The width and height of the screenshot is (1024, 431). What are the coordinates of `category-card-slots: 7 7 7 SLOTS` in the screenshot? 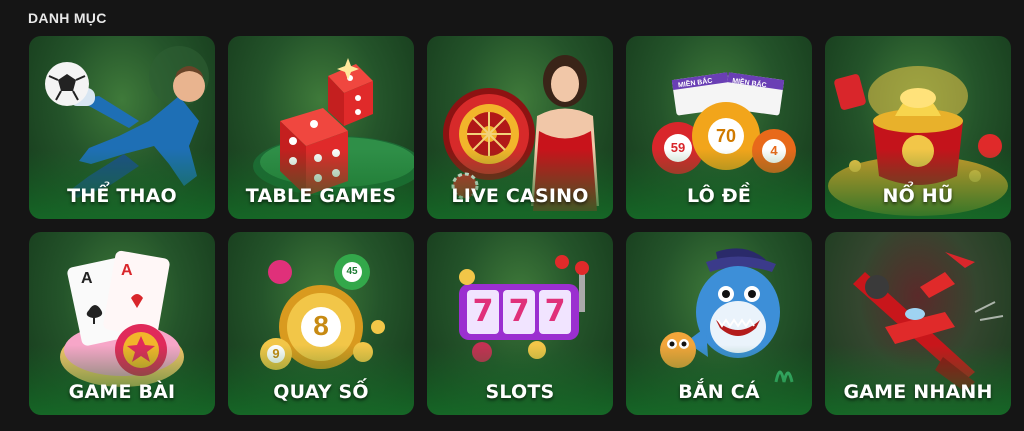 It's located at (520, 323).